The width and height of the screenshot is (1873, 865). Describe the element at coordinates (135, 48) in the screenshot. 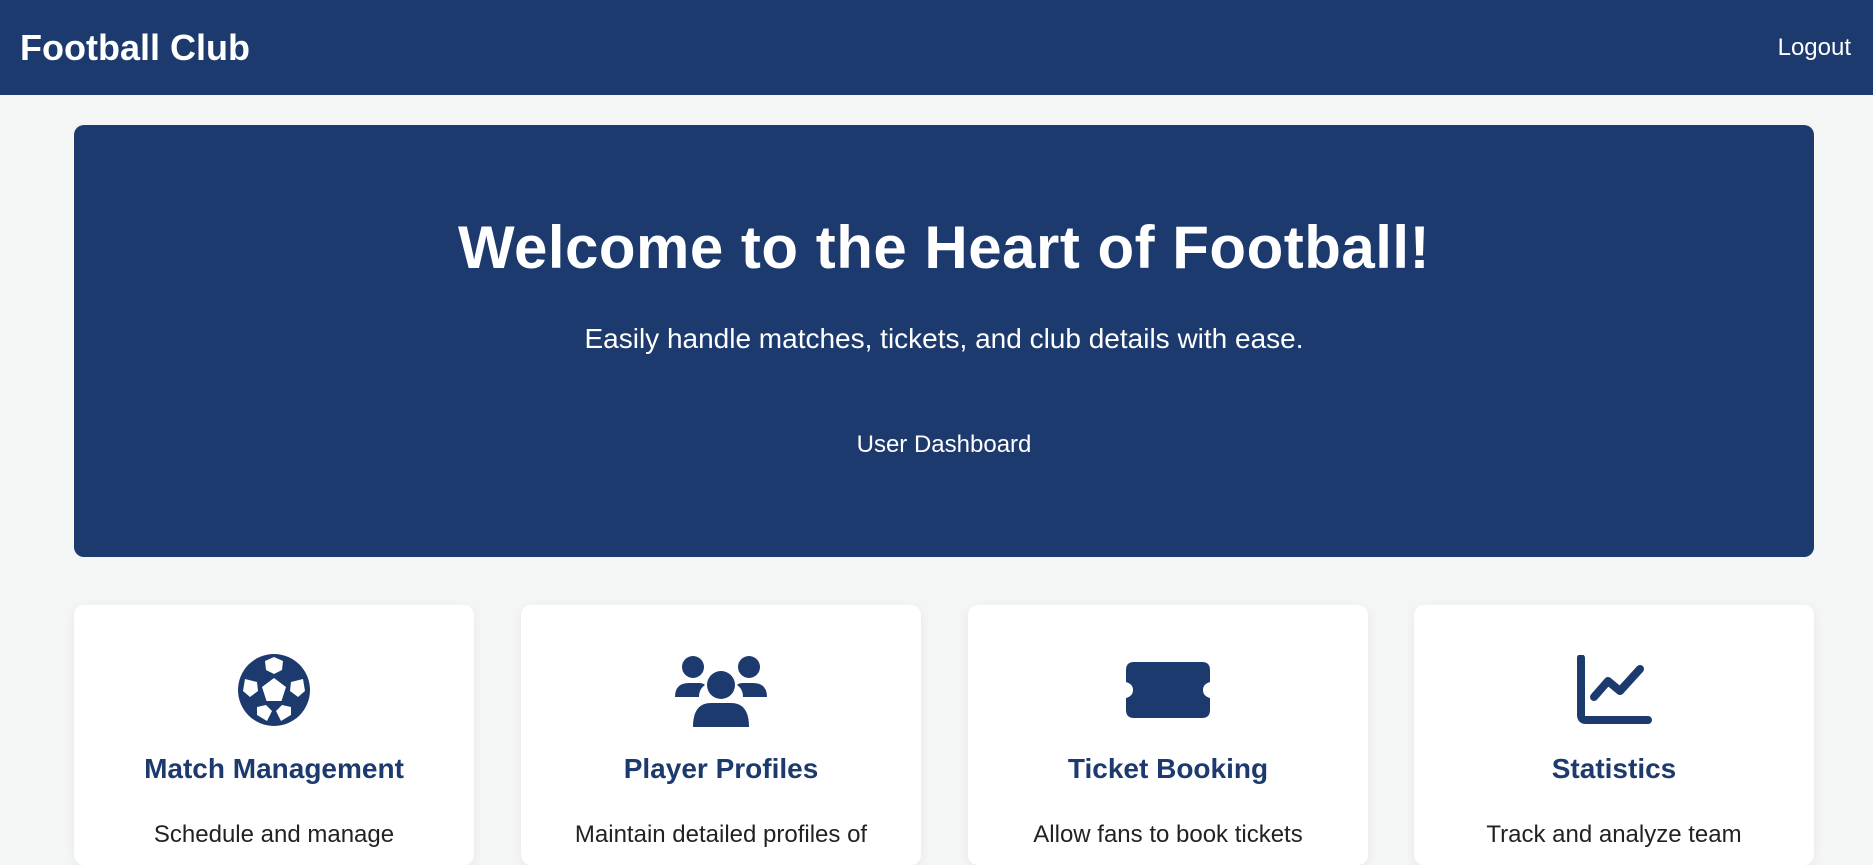

I see `brand-title: Football Club` at that location.